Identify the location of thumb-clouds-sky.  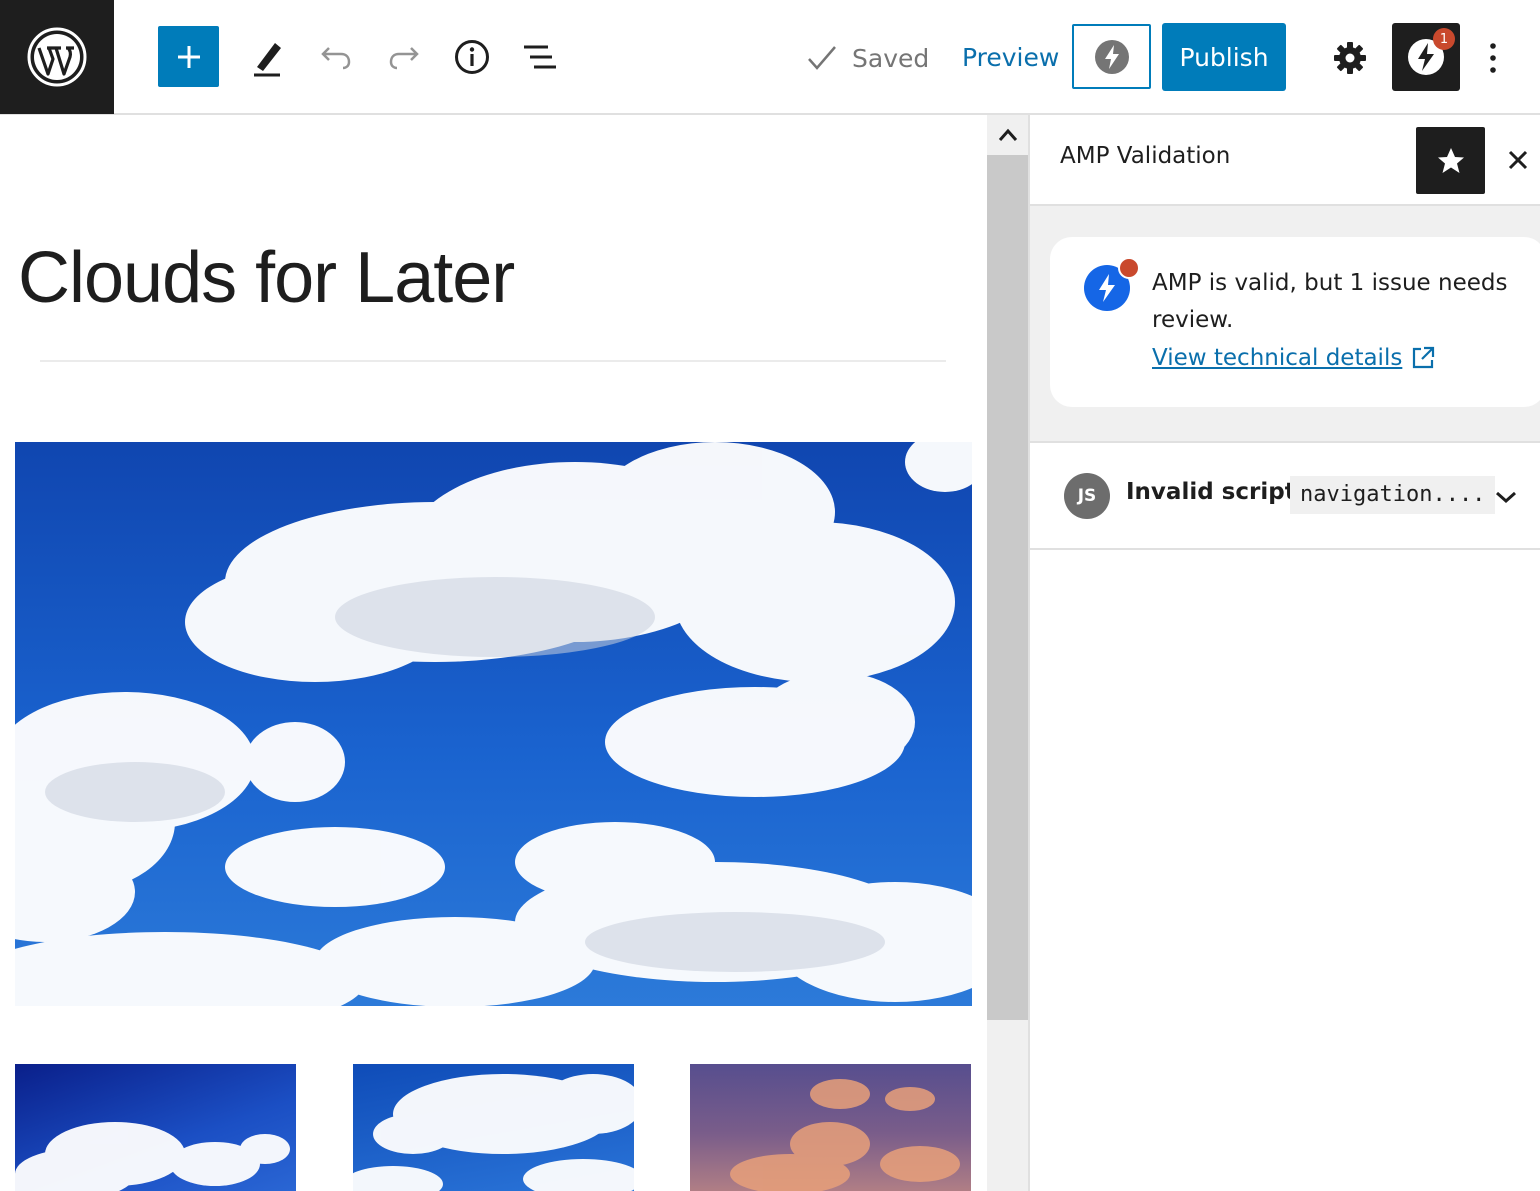
(493, 1127).